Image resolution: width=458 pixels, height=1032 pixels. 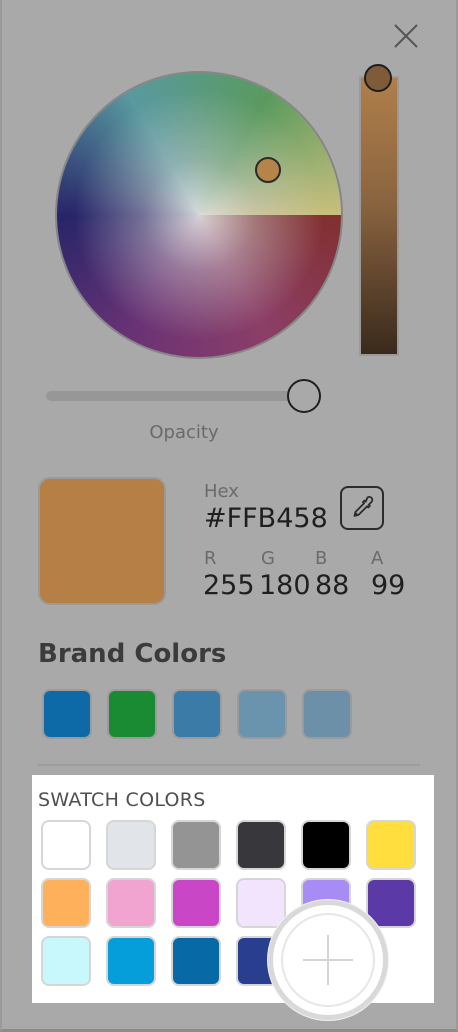 What do you see at coordinates (388, 585) in the screenshot?
I see `a-value: 99` at bounding box center [388, 585].